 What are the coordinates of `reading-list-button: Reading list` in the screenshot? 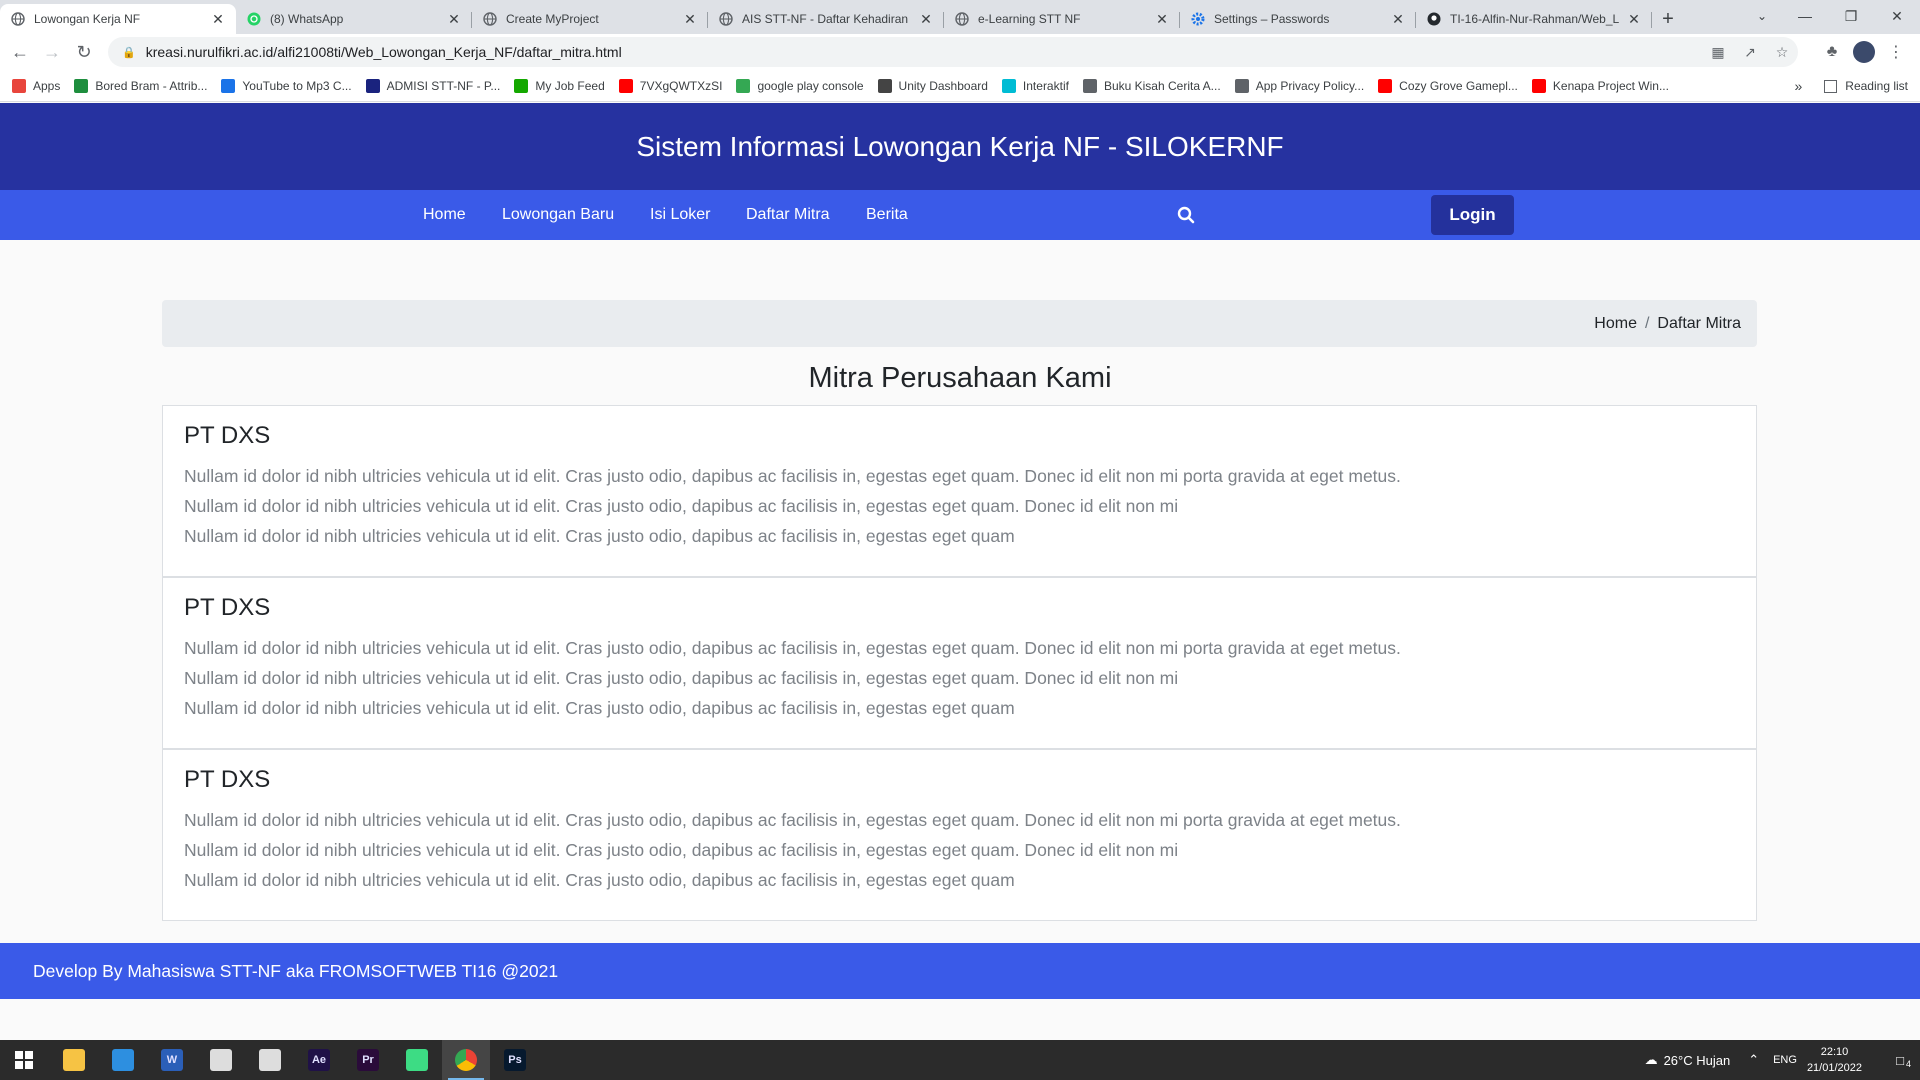 It's located at (1876, 86).